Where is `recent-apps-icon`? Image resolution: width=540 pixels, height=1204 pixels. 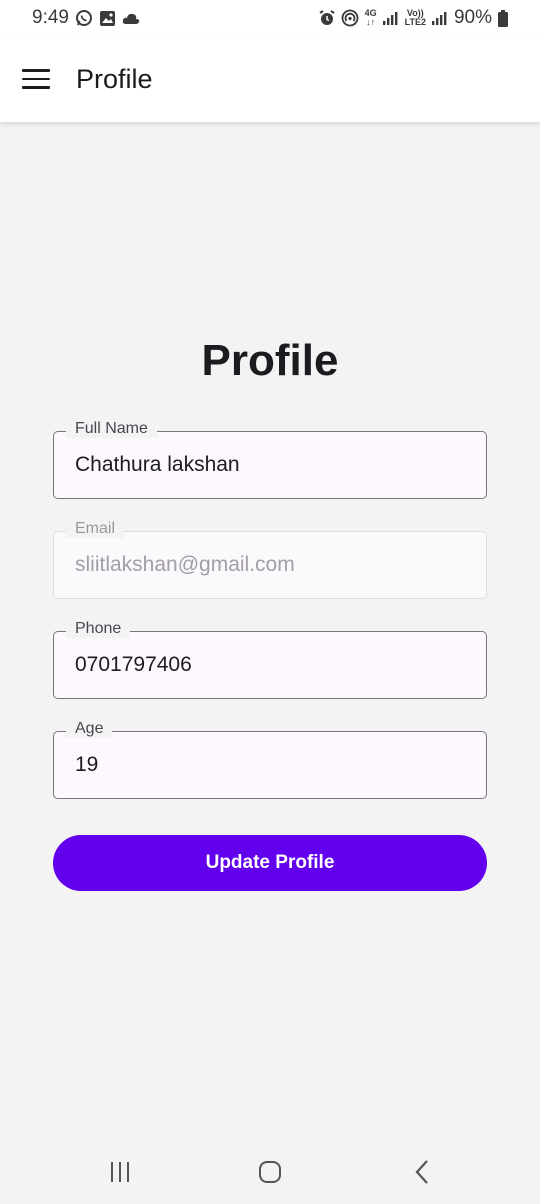 recent-apps-icon is located at coordinates (120, 1172).